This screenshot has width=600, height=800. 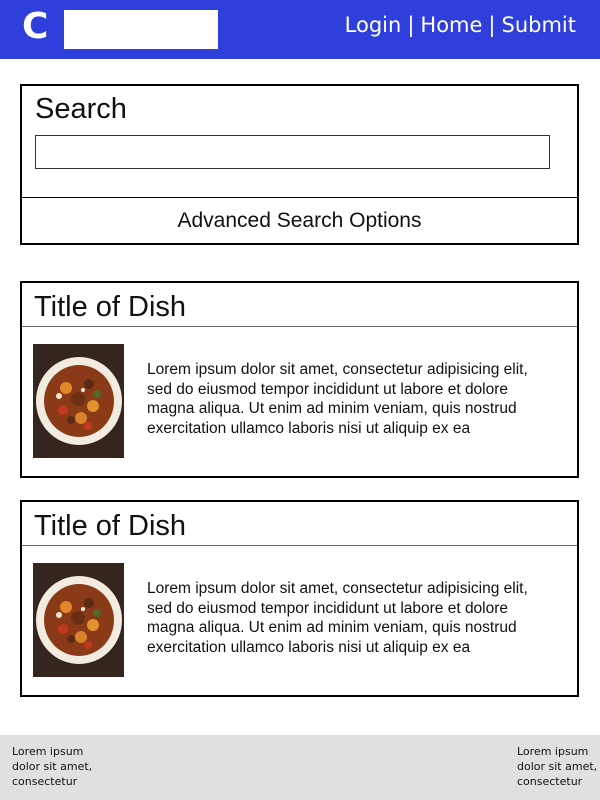 What do you see at coordinates (539, 25) in the screenshot?
I see `nav-submit-link: Submit` at bounding box center [539, 25].